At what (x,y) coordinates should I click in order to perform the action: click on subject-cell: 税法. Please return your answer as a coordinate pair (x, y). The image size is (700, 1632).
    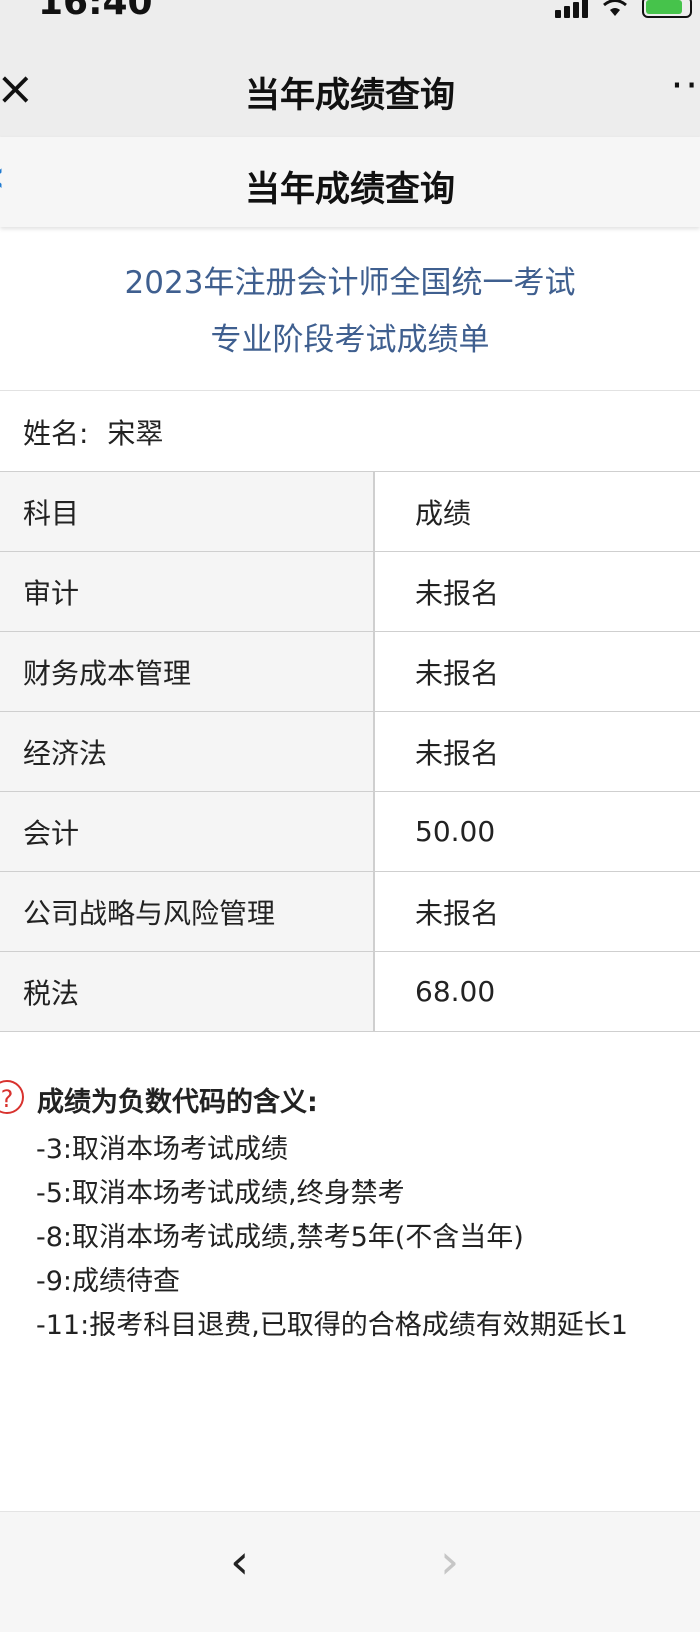
    Looking at the image, I should click on (187, 991).